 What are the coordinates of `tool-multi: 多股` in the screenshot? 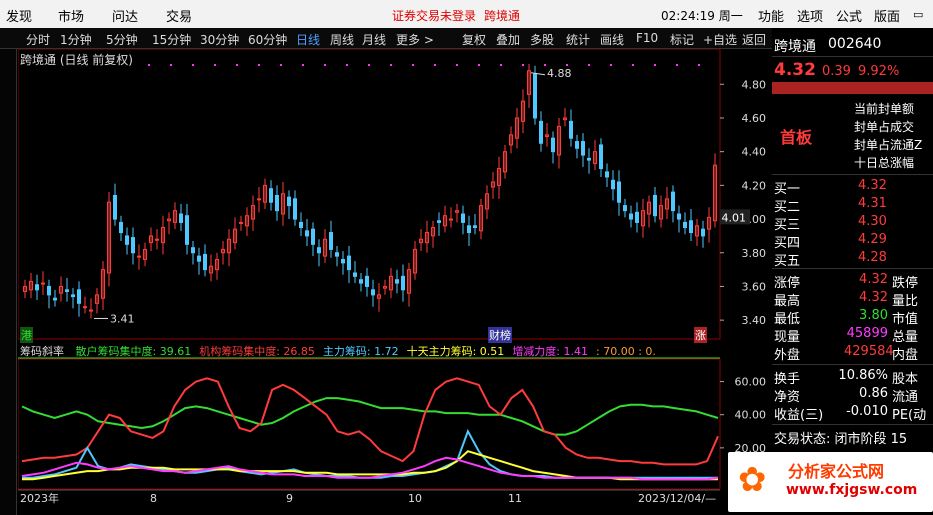 It's located at (542, 39).